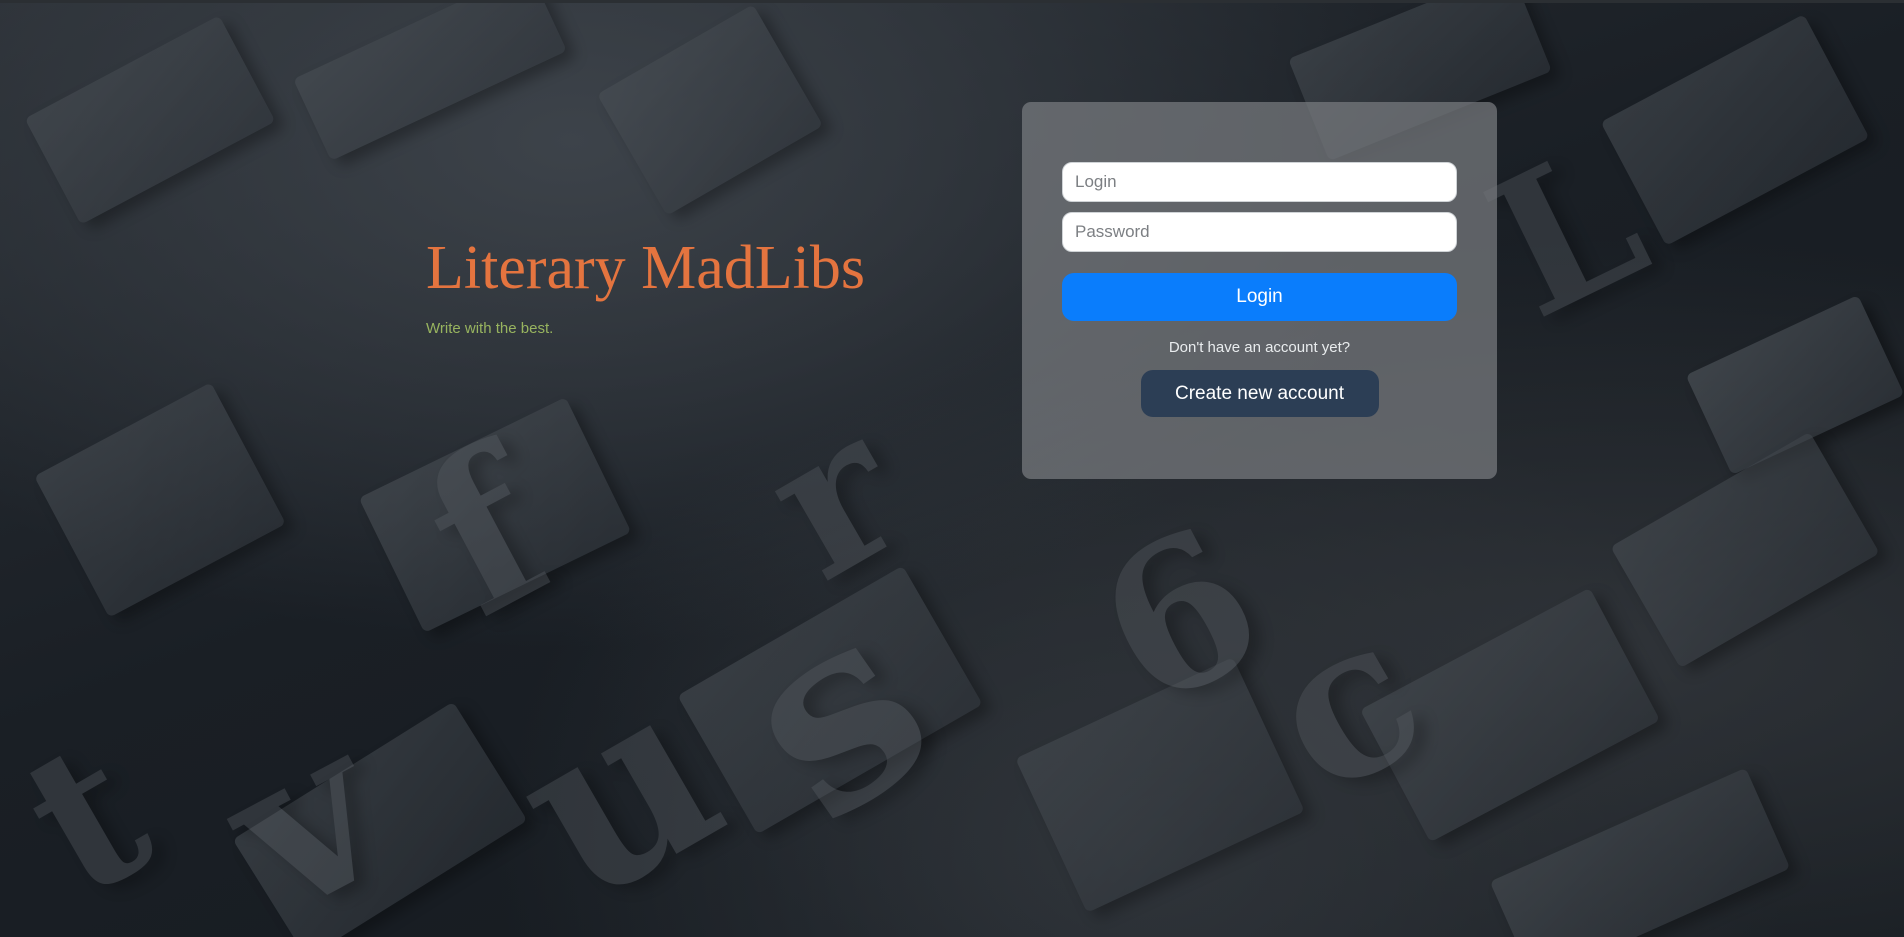 Image resolution: width=1904 pixels, height=937 pixels. Describe the element at coordinates (1259, 232) in the screenshot. I see `password-input` at that location.